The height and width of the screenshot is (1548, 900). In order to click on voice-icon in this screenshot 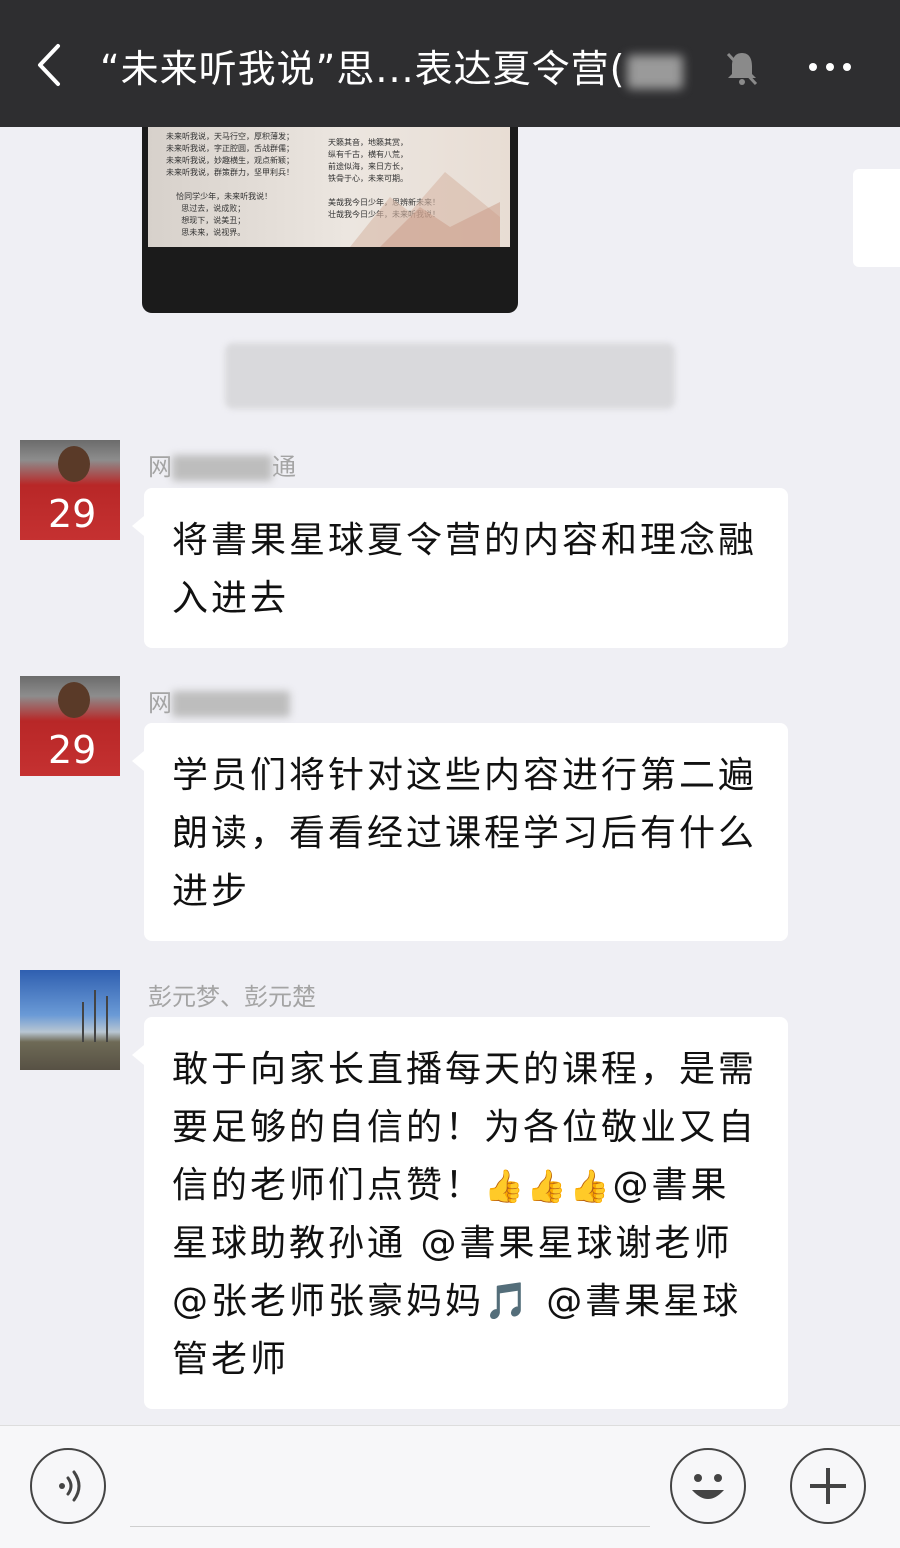, I will do `click(70, 1486)`.